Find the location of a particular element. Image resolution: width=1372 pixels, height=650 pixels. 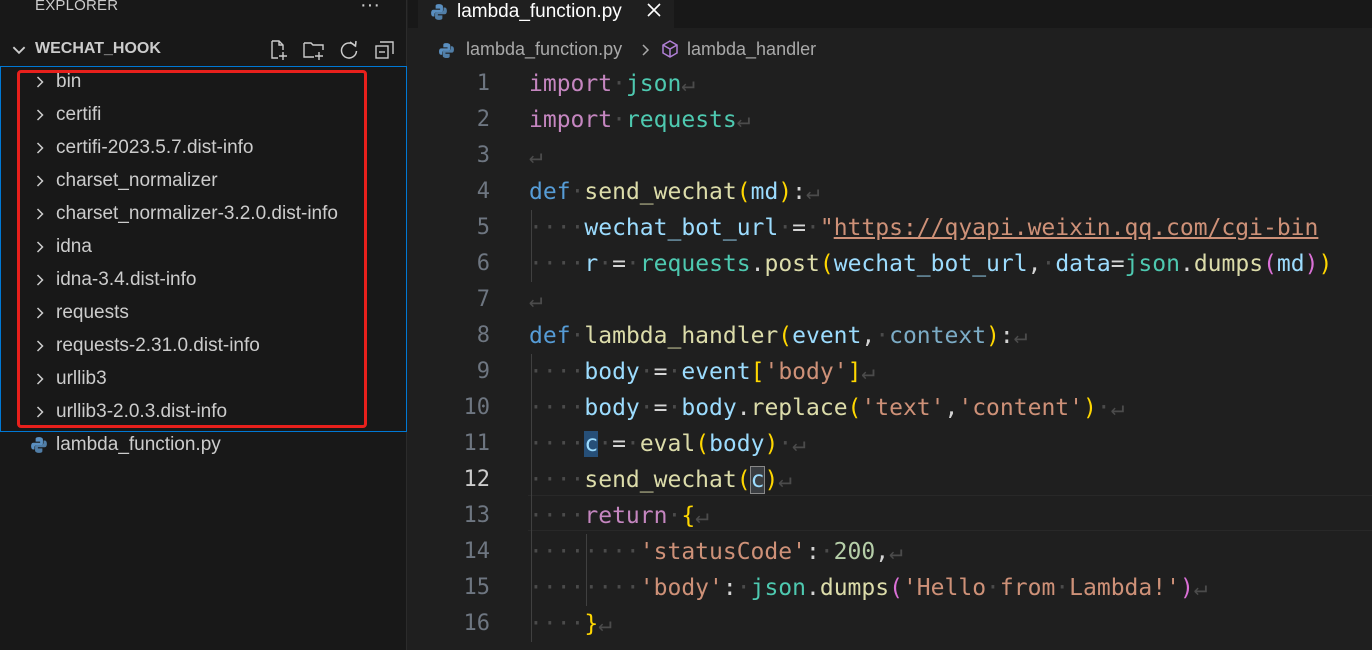

tree-item-label: urllib3 is located at coordinates (81, 378).